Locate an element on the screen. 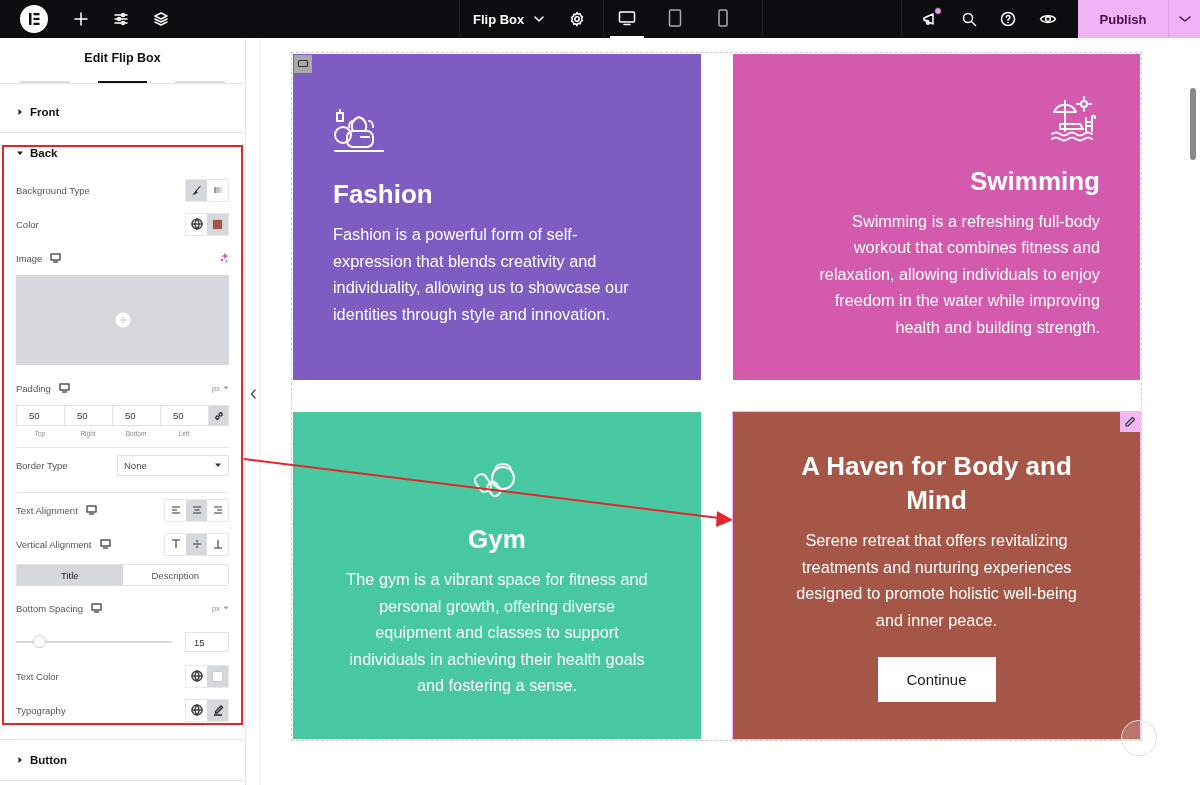  gradient-background-icon is located at coordinates (217, 190).